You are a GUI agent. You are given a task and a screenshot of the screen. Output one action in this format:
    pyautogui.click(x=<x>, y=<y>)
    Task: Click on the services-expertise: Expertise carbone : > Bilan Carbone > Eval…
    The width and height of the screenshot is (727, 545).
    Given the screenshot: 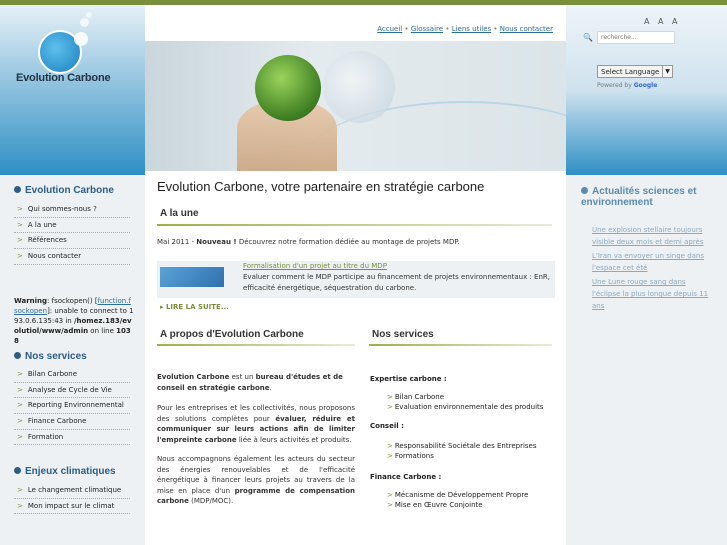 What is the action you would take?
    pyautogui.click(x=465, y=393)
    